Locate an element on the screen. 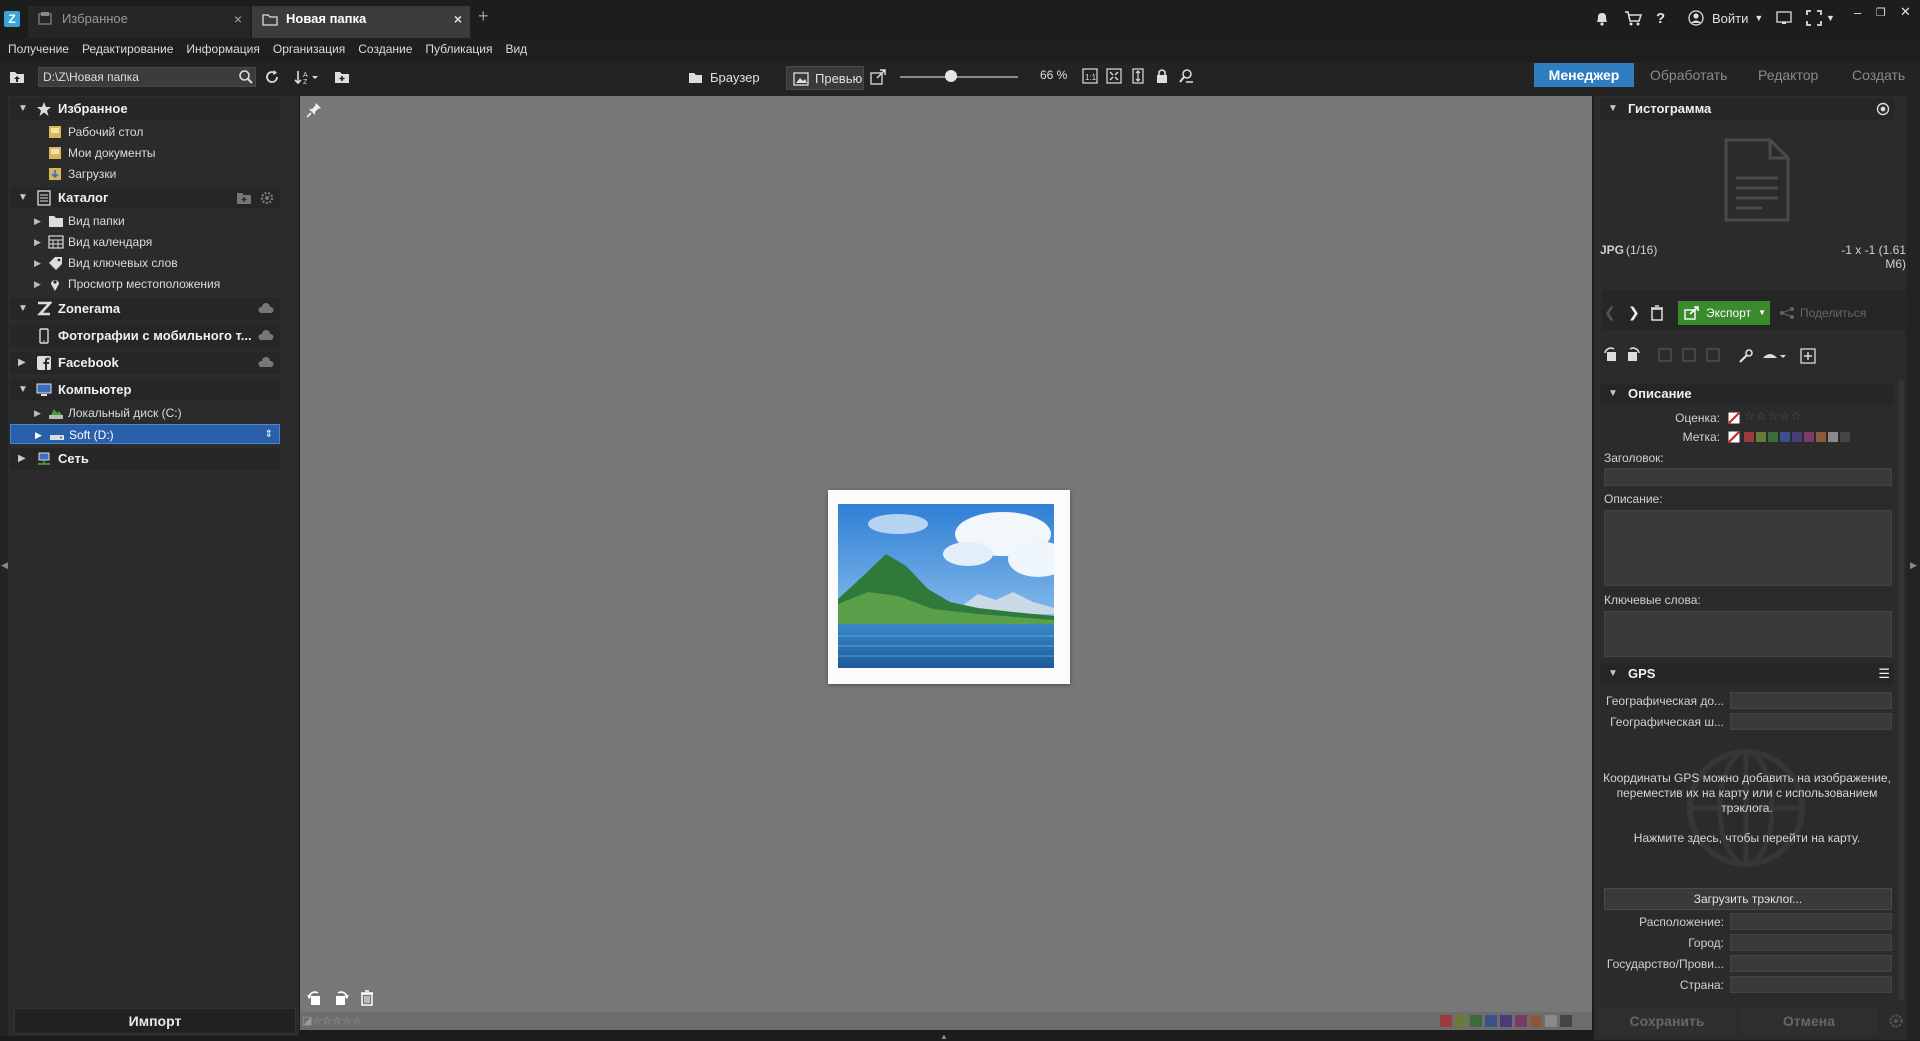 The image size is (1920, 1041). thumbnail-card is located at coordinates (949, 587).